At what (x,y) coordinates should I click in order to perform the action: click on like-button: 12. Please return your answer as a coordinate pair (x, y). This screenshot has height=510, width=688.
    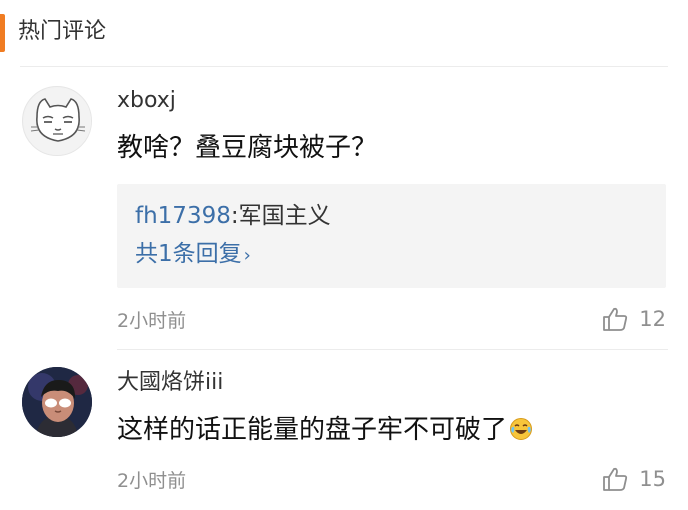
    Looking at the image, I should click on (633, 319).